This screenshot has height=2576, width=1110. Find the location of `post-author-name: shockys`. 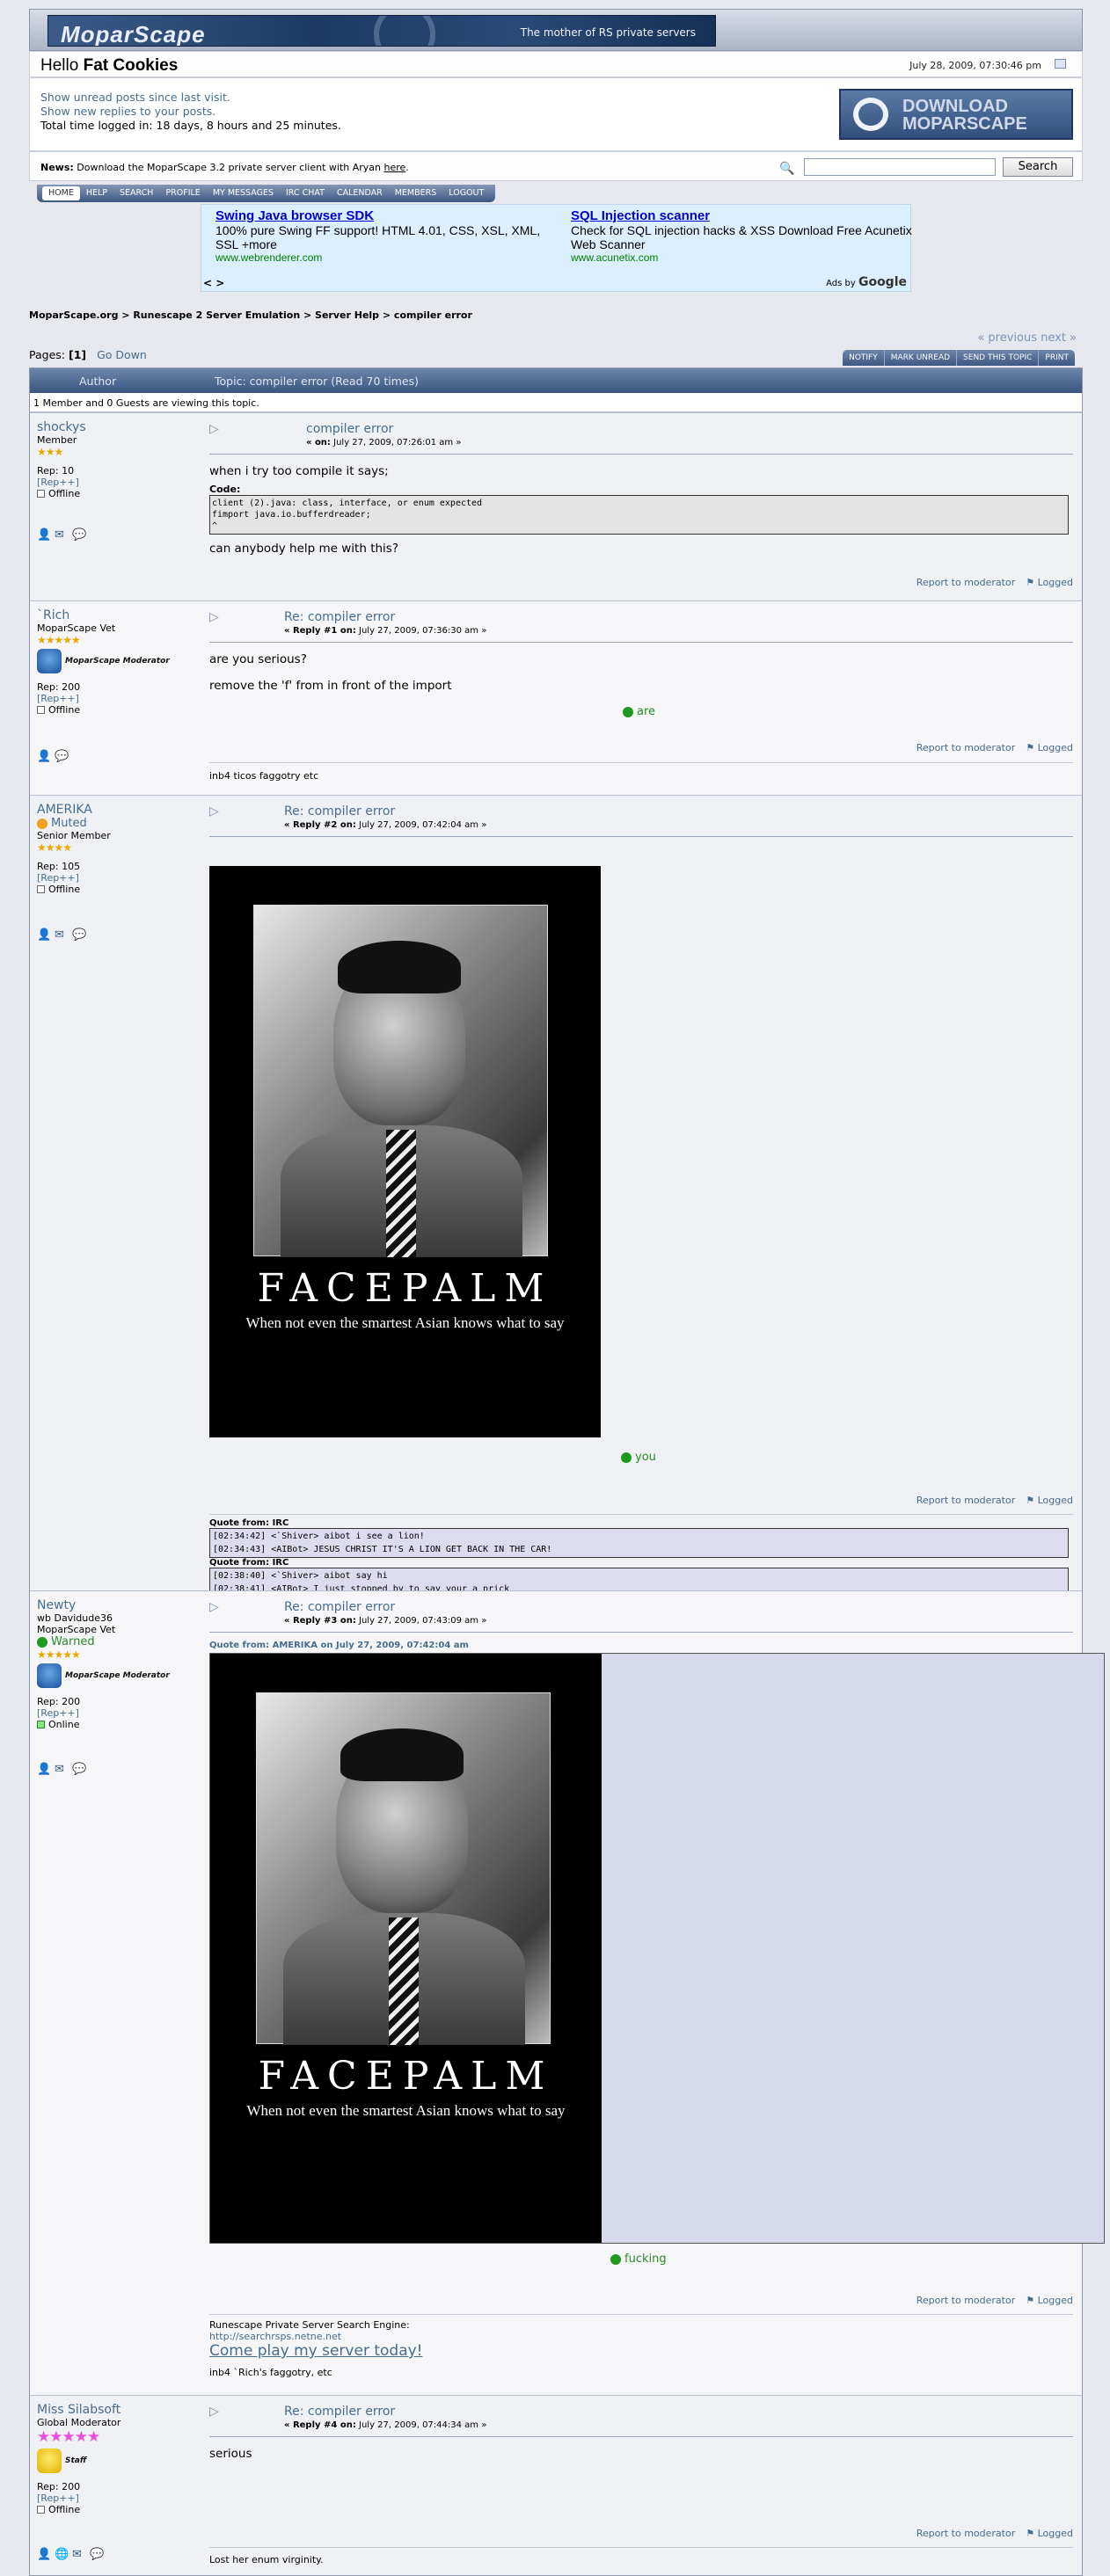

post-author-name: shockys is located at coordinates (120, 427).